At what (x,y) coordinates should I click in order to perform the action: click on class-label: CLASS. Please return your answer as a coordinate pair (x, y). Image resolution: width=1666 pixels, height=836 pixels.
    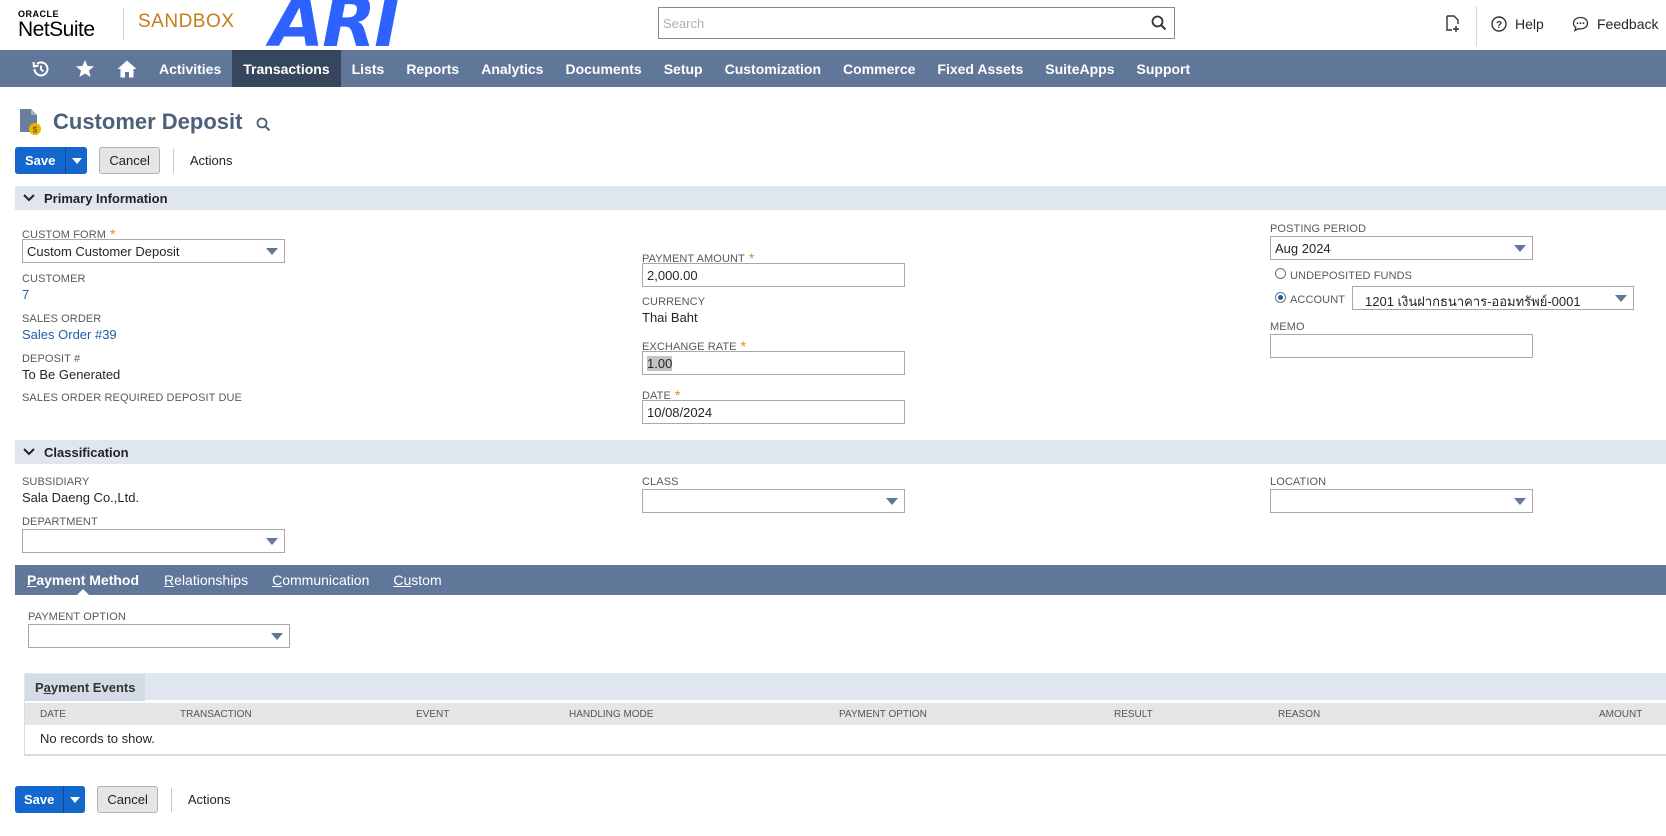
    Looking at the image, I should click on (660, 482).